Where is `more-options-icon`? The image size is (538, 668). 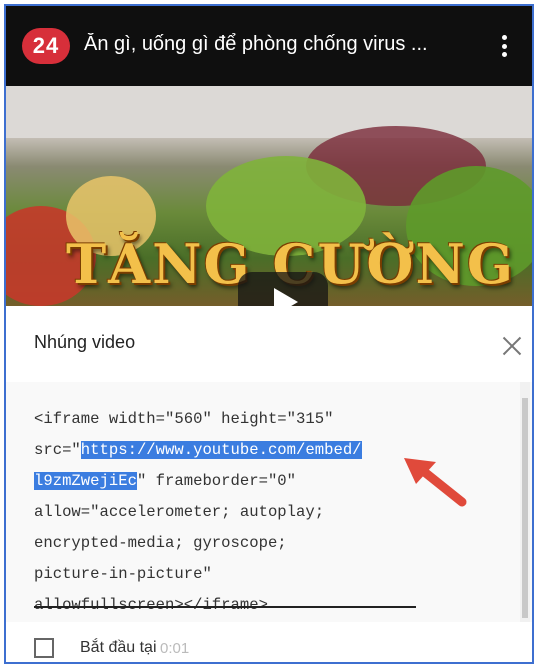 more-options-icon is located at coordinates (504, 46).